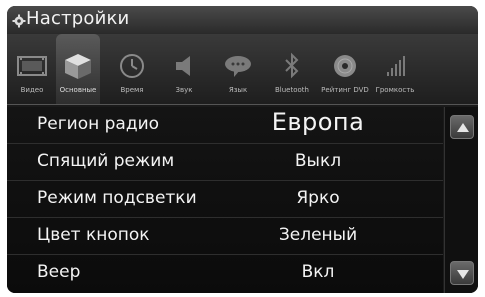 The width and height of the screenshot is (485, 297). I want to click on scroll-up-button, so click(462, 127).